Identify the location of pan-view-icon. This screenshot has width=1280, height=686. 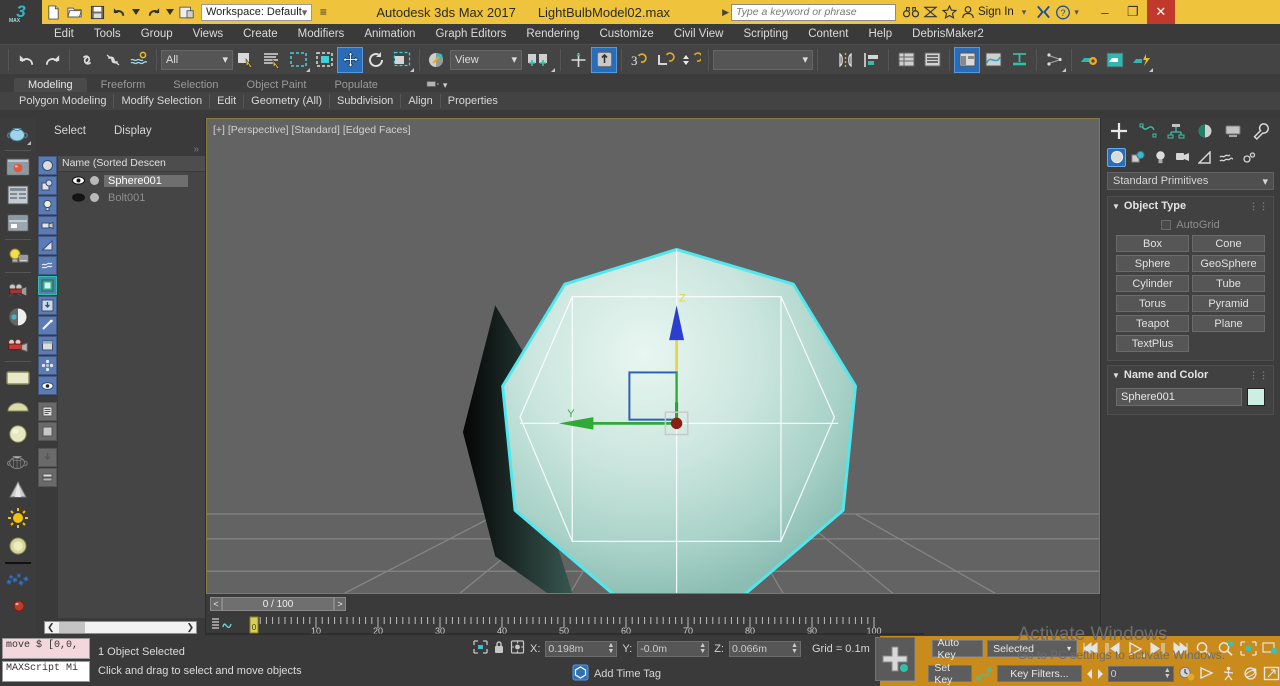
(1207, 673).